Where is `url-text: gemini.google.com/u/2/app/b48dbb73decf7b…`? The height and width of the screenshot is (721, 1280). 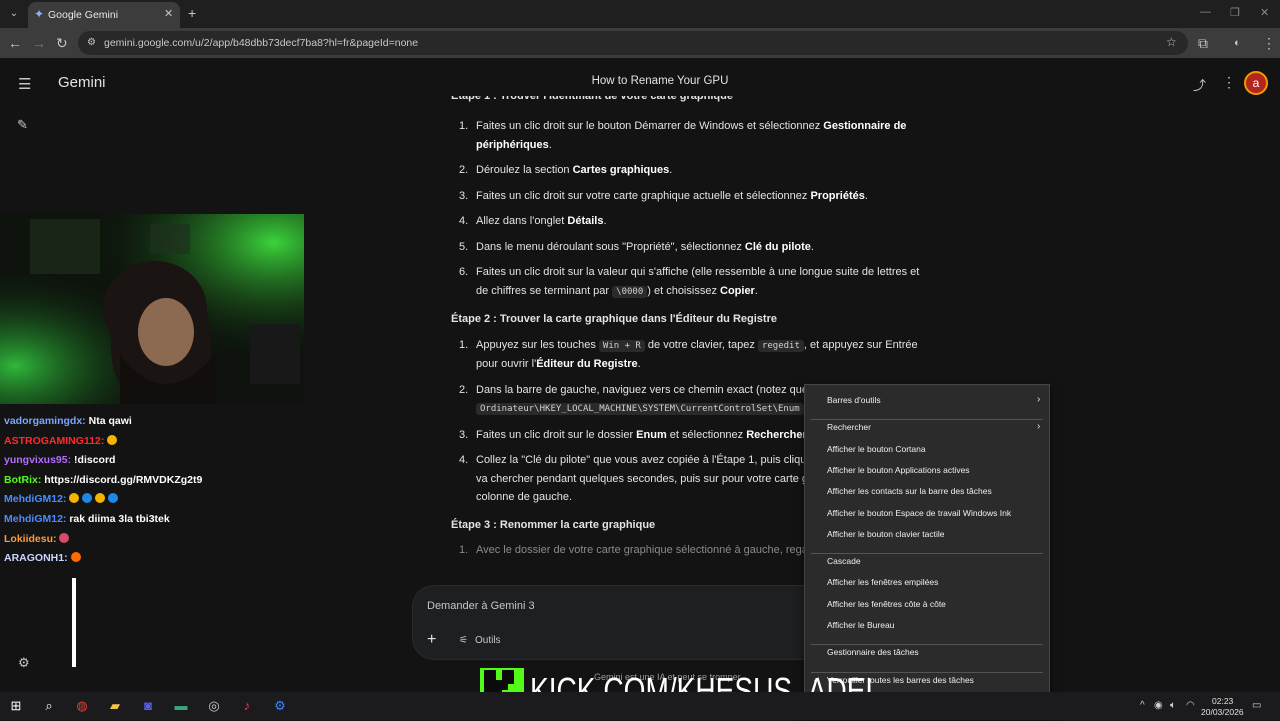
url-text: gemini.google.com/u/2/app/b48dbb73decf7b… is located at coordinates (261, 43).